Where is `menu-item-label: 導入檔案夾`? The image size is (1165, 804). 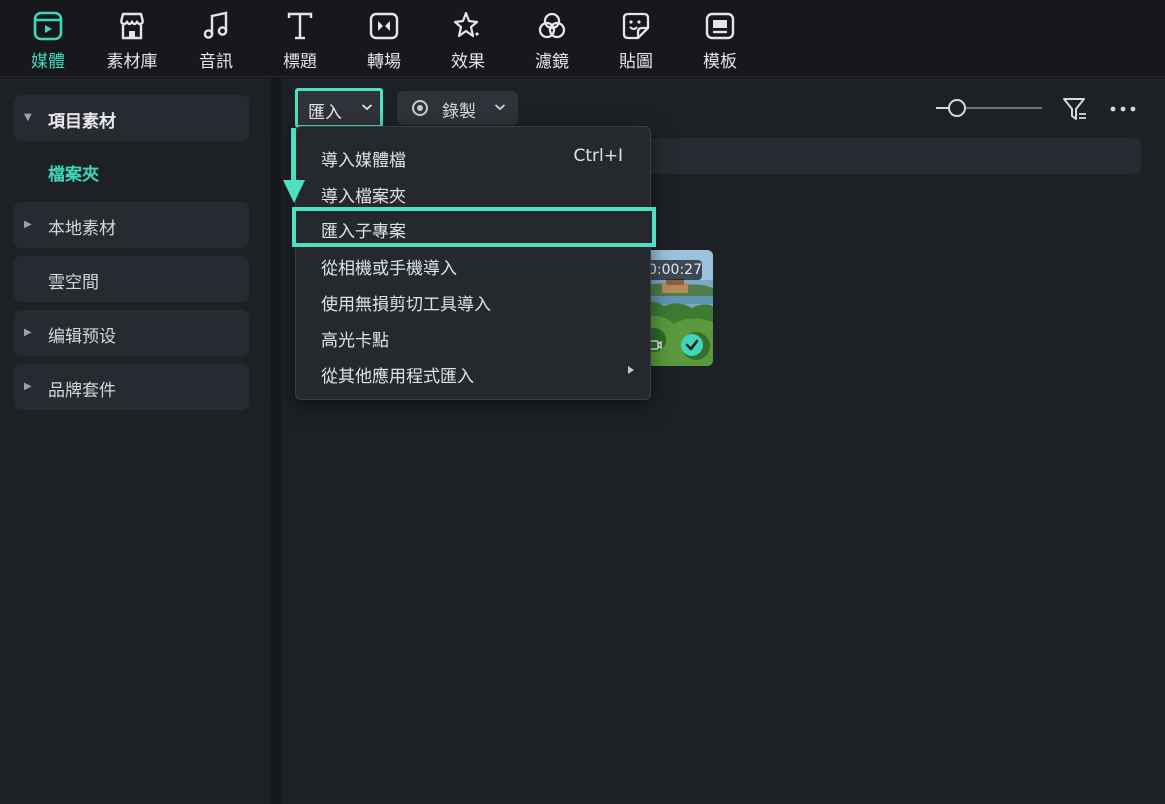 menu-item-label: 導入檔案夾 is located at coordinates (363, 197).